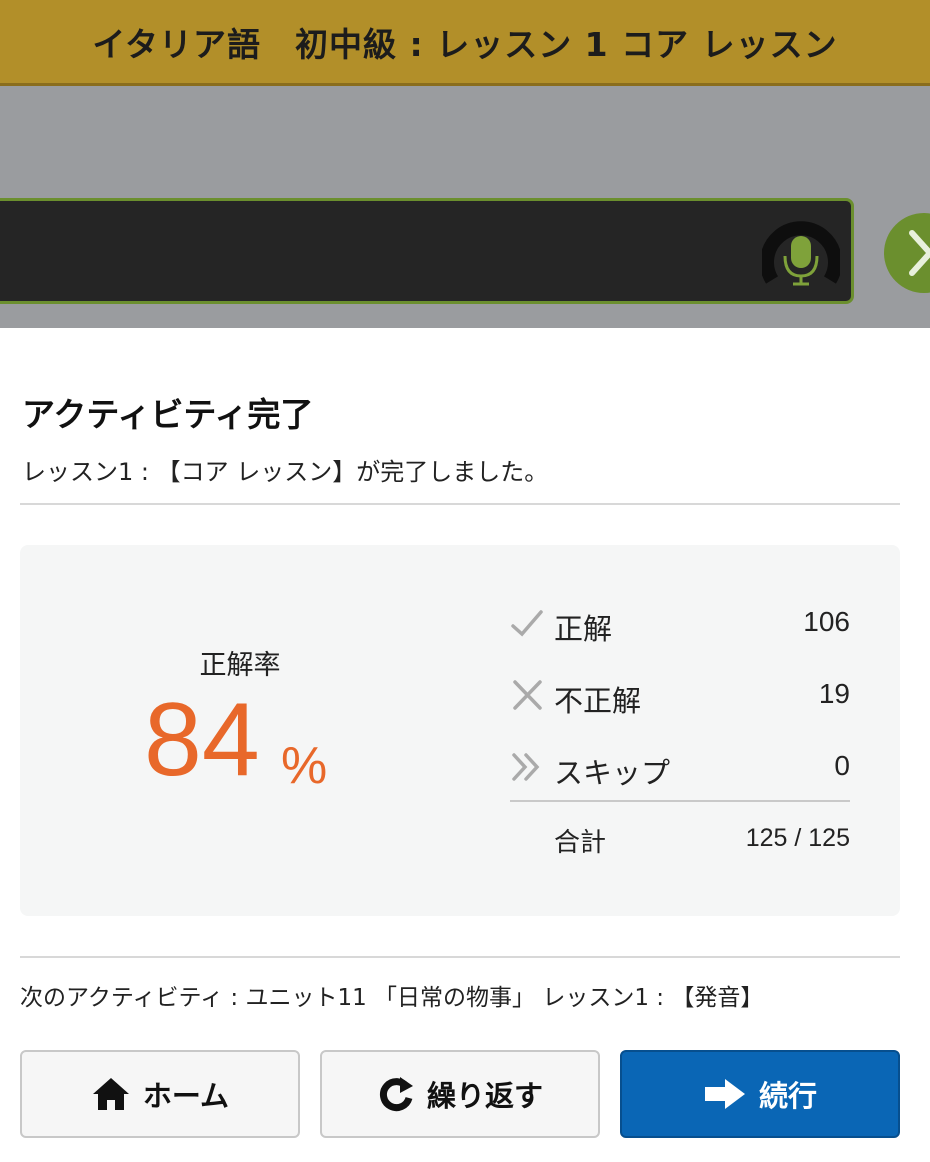  I want to click on accuracy-unit: %, so click(304, 766).